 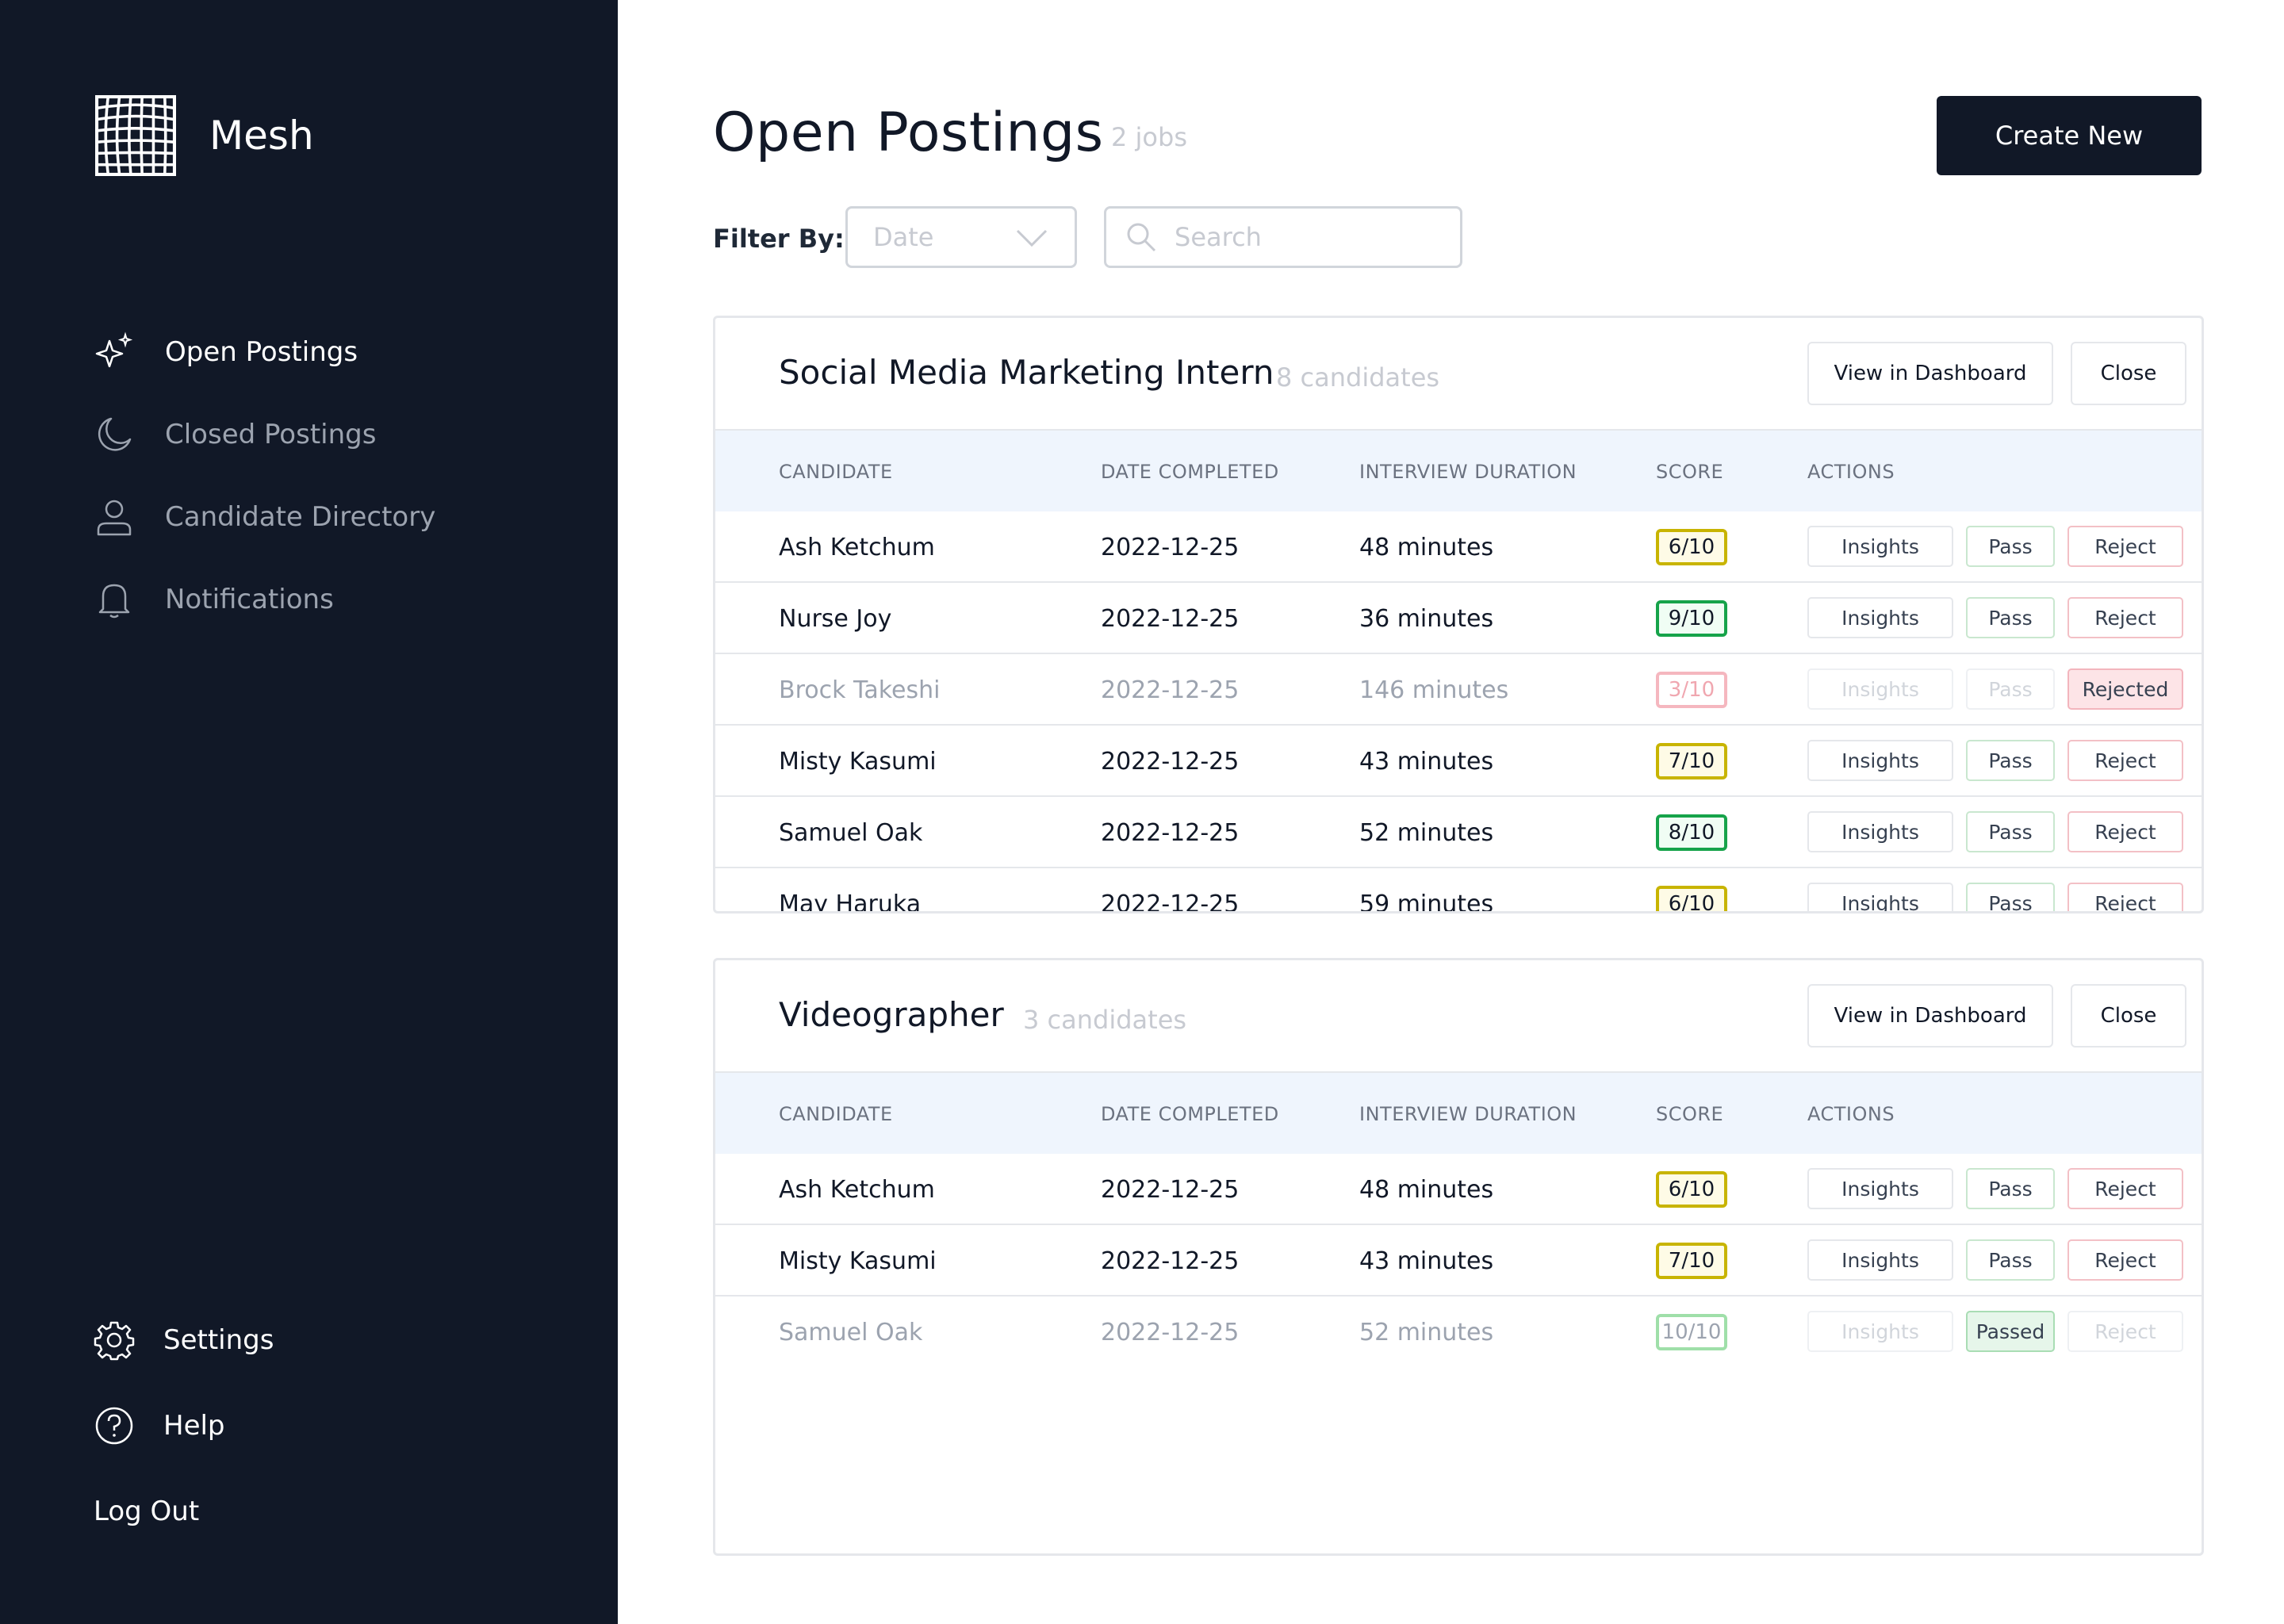 What do you see at coordinates (891, 1014) in the screenshot?
I see `posting-title: Videographer` at bounding box center [891, 1014].